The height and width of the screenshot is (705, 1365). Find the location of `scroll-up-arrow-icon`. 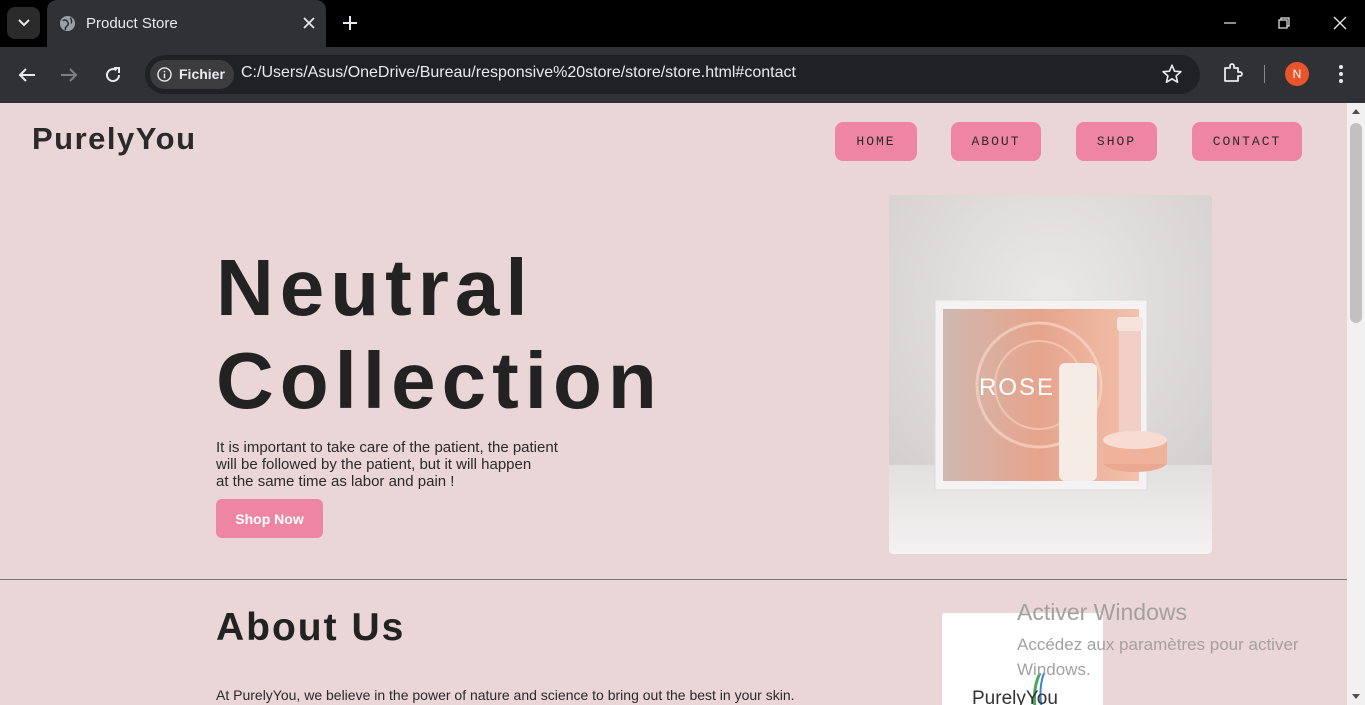

scroll-up-arrow-icon is located at coordinates (1356, 111).